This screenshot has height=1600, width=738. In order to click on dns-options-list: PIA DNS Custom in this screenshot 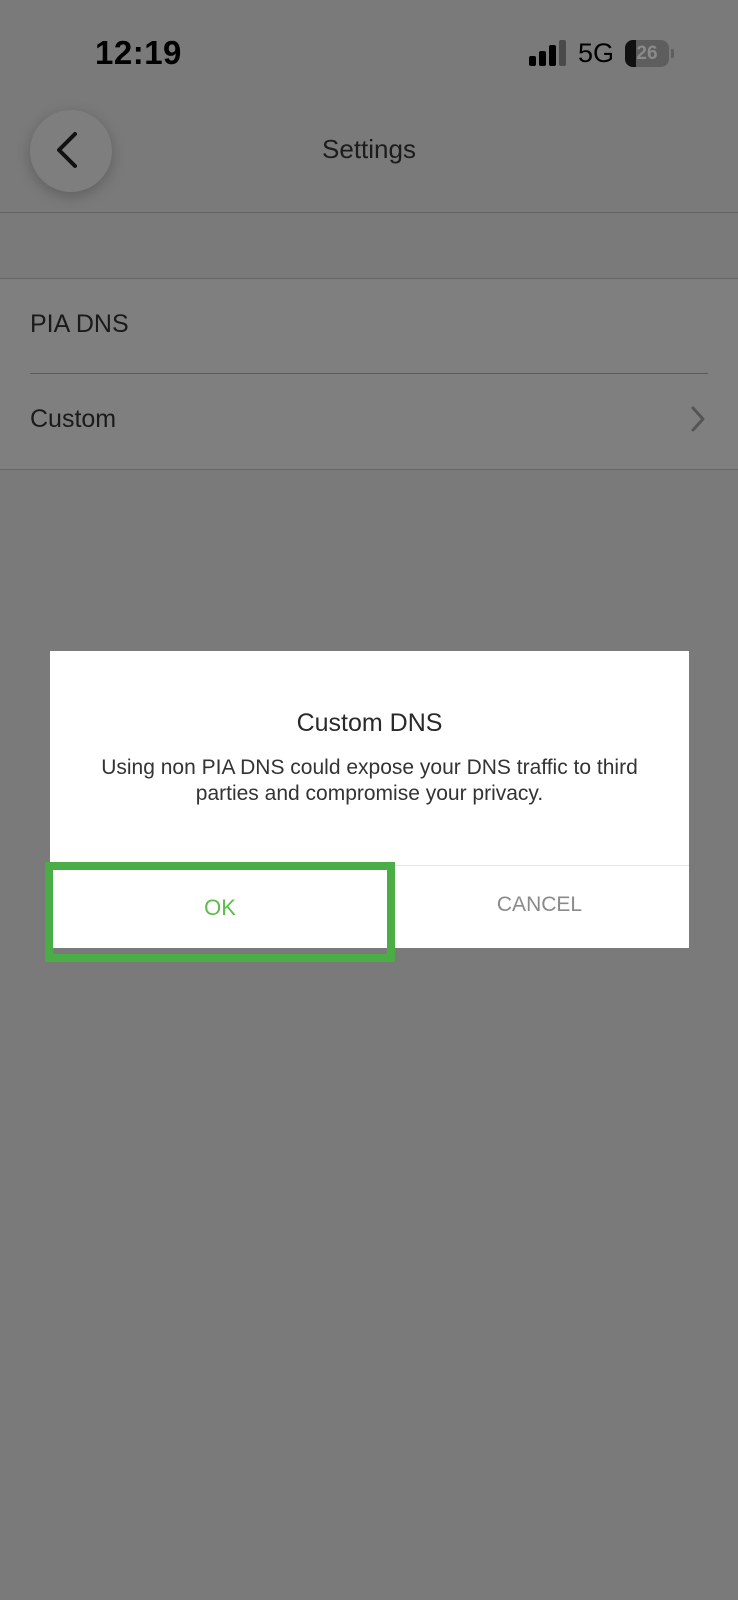, I will do `click(369, 374)`.